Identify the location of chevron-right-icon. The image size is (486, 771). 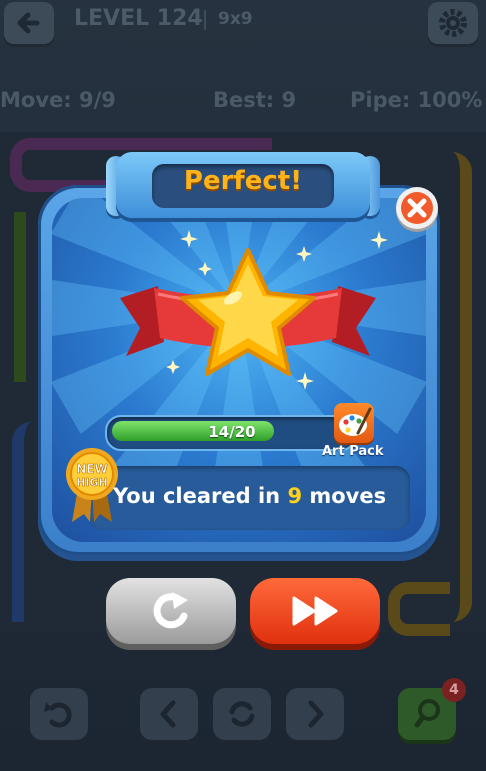
(316, 714).